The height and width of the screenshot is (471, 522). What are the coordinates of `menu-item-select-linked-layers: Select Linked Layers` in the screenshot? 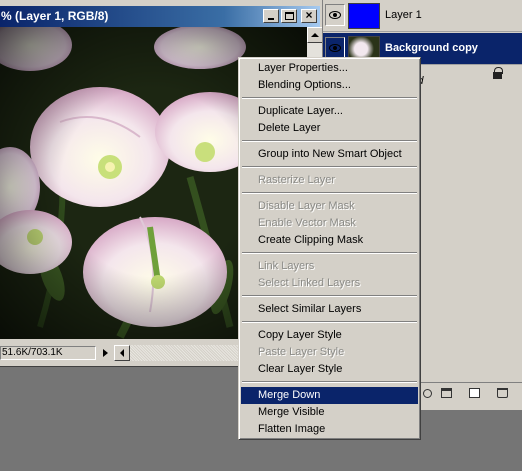 It's located at (309, 283).